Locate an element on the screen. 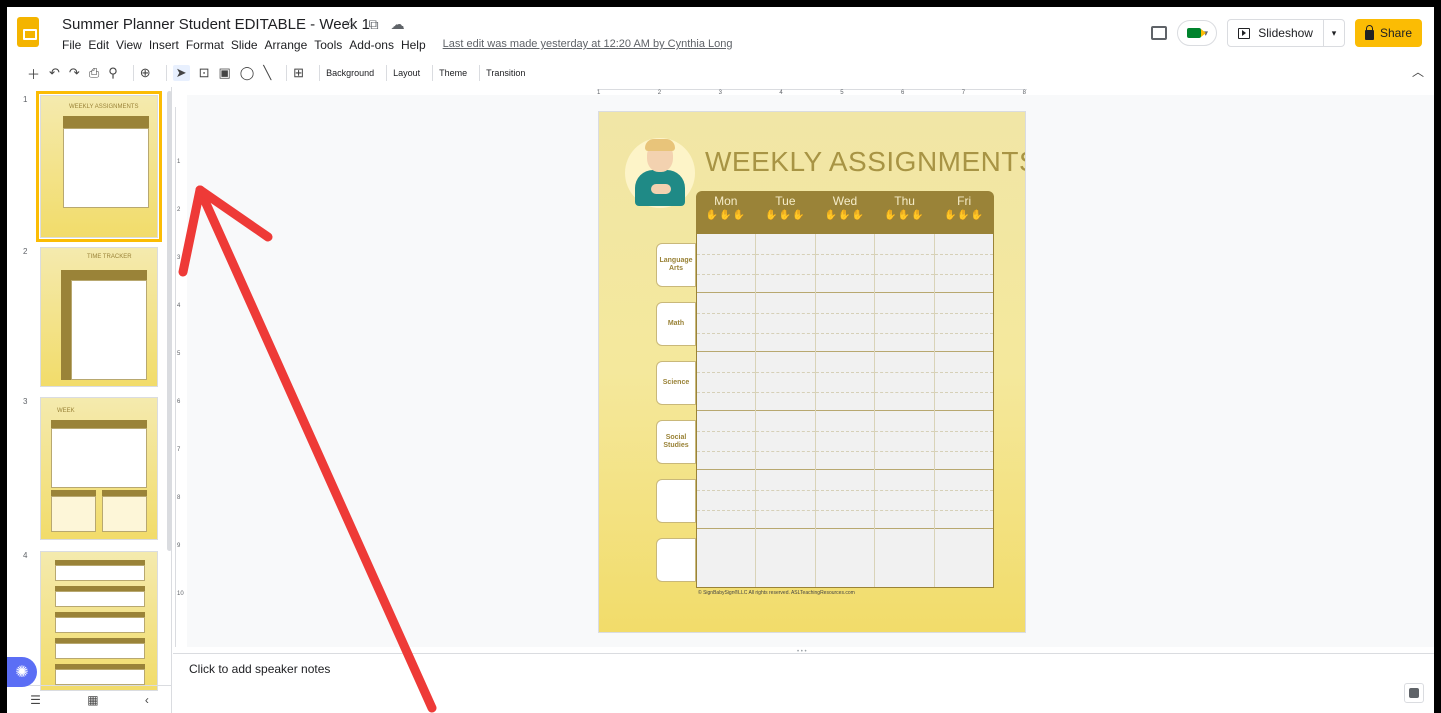 This screenshot has width=1441, height=713. menu-slide: Slide is located at coordinates (244, 45).